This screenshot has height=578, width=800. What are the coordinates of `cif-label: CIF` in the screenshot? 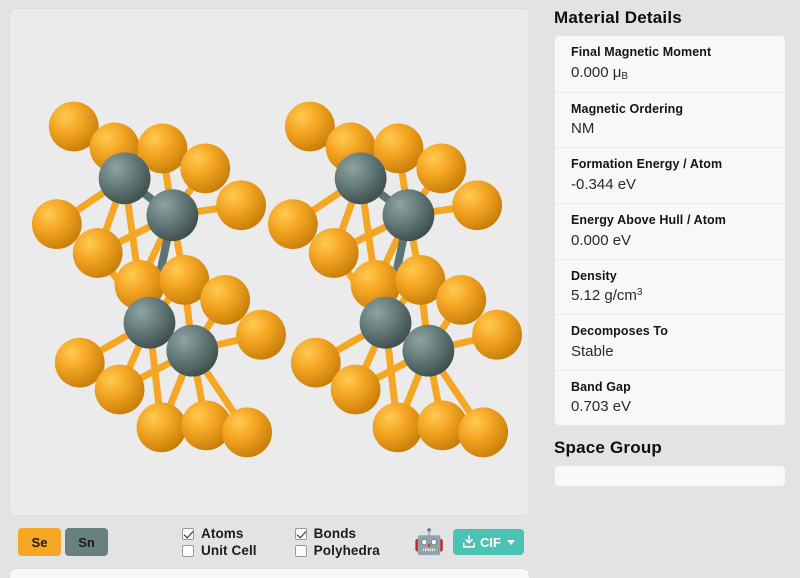 It's located at (490, 542).